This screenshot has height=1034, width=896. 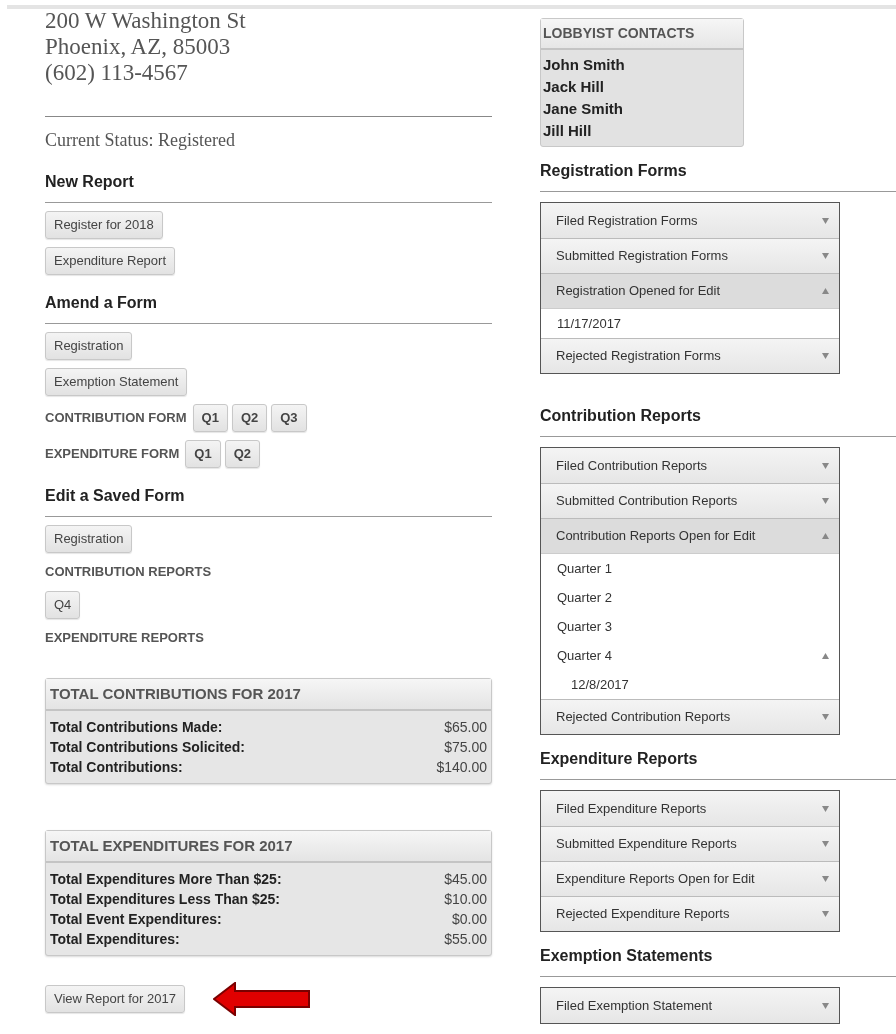 What do you see at coordinates (469, 919) in the screenshot?
I see `total-value: $0.00` at bounding box center [469, 919].